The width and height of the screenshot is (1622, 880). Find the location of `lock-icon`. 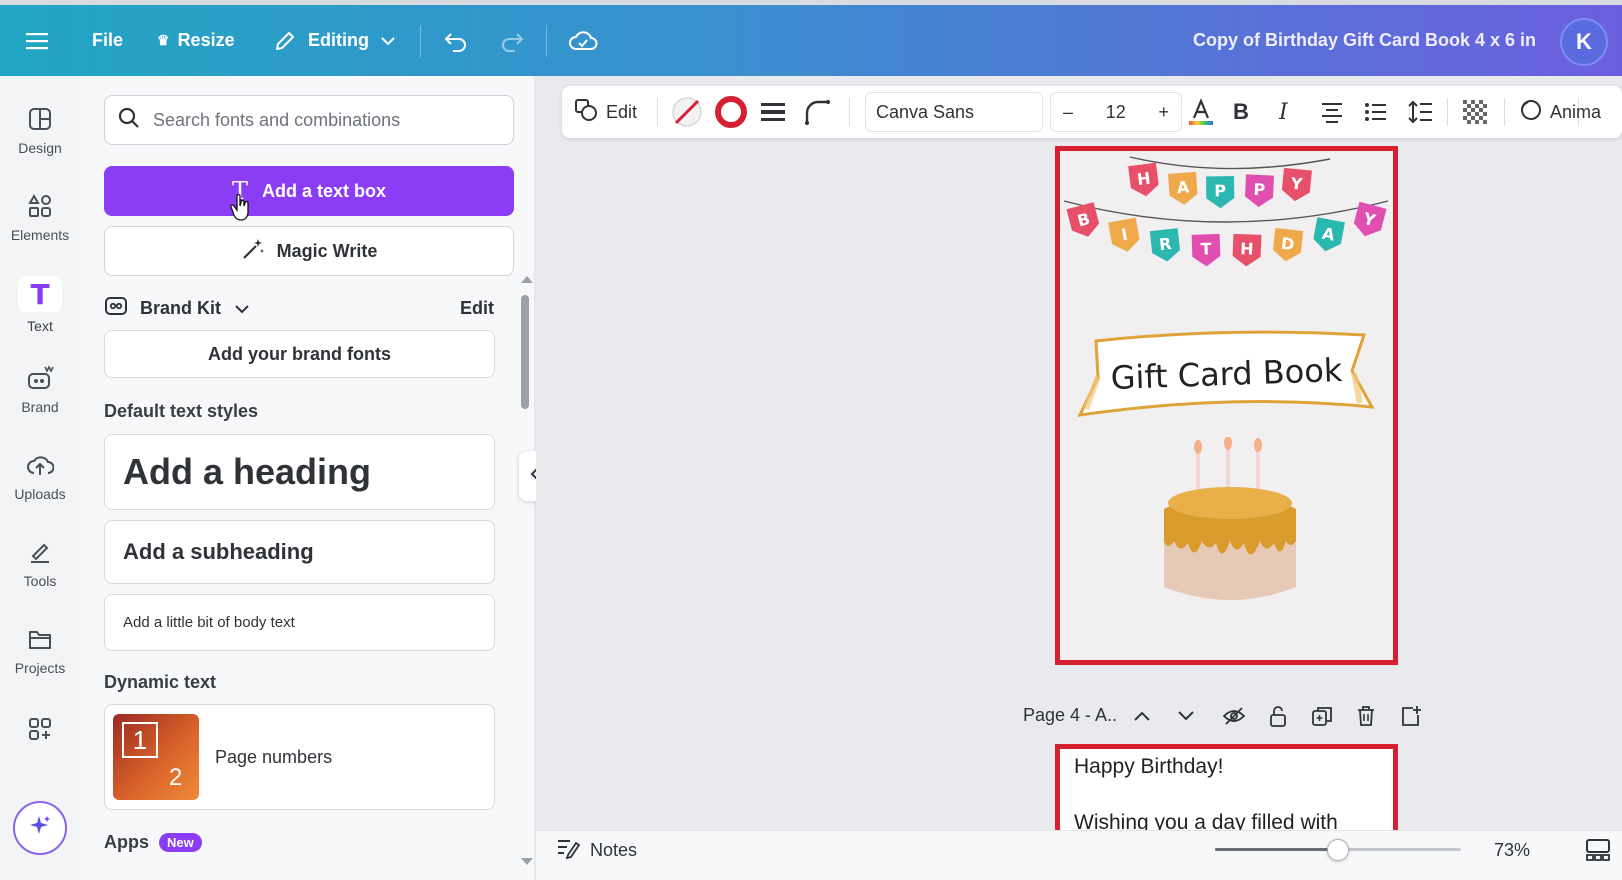

lock-icon is located at coordinates (1278, 716).